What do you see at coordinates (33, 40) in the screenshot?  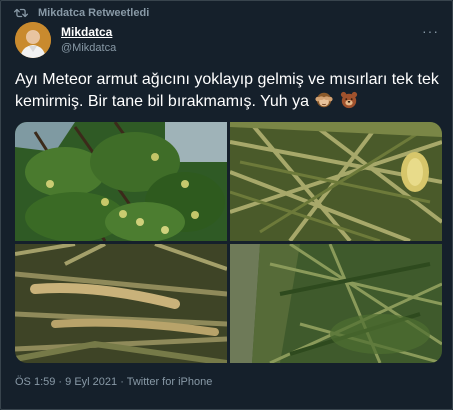 I see `avatar` at bounding box center [33, 40].